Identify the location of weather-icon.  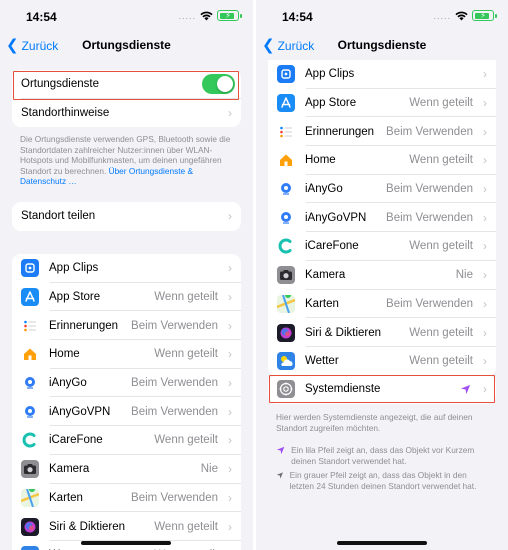
(286, 361).